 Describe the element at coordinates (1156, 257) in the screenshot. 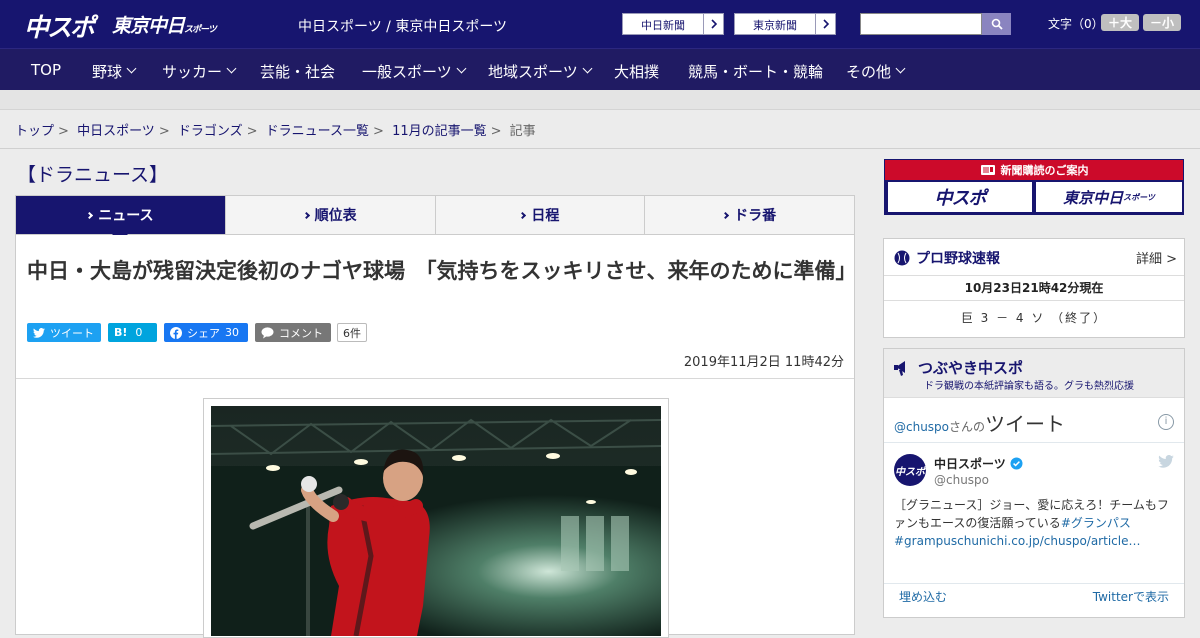

I see `baseball-detail-link: 詳細 >` at that location.